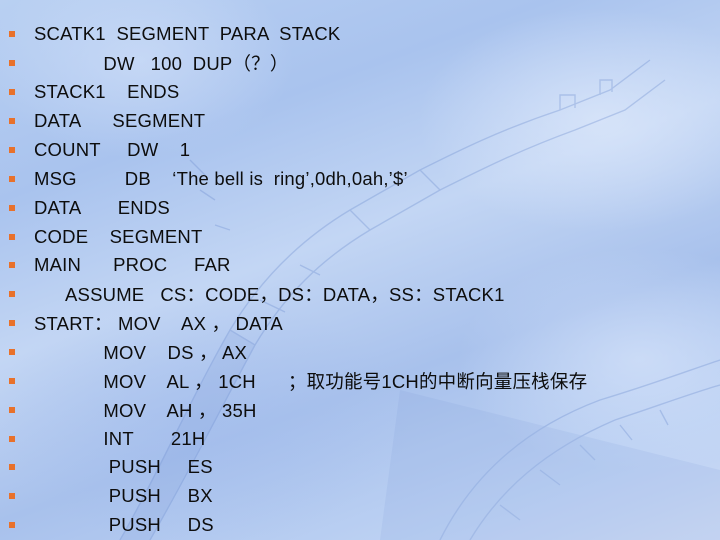 The width and height of the screenshot is (720, 540). What do you see at coordinates (360, 409) in the screenshot?
I see `code-line: MOV AH ， 35H` at bounding box center [360, 409].